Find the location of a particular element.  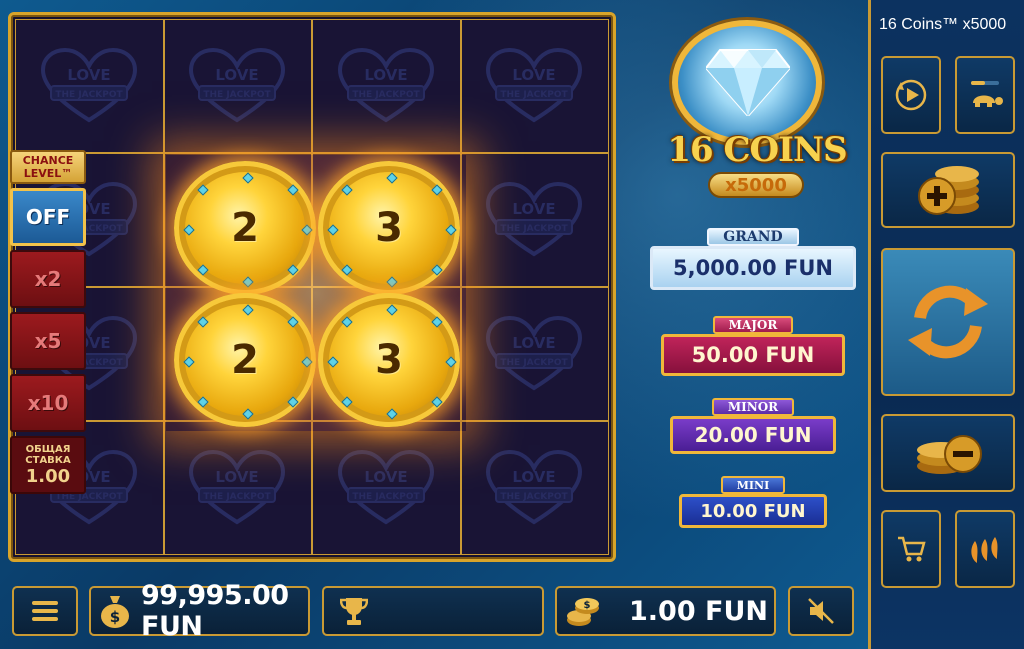

bet-decrease-button is located at coordinates (948, 453).